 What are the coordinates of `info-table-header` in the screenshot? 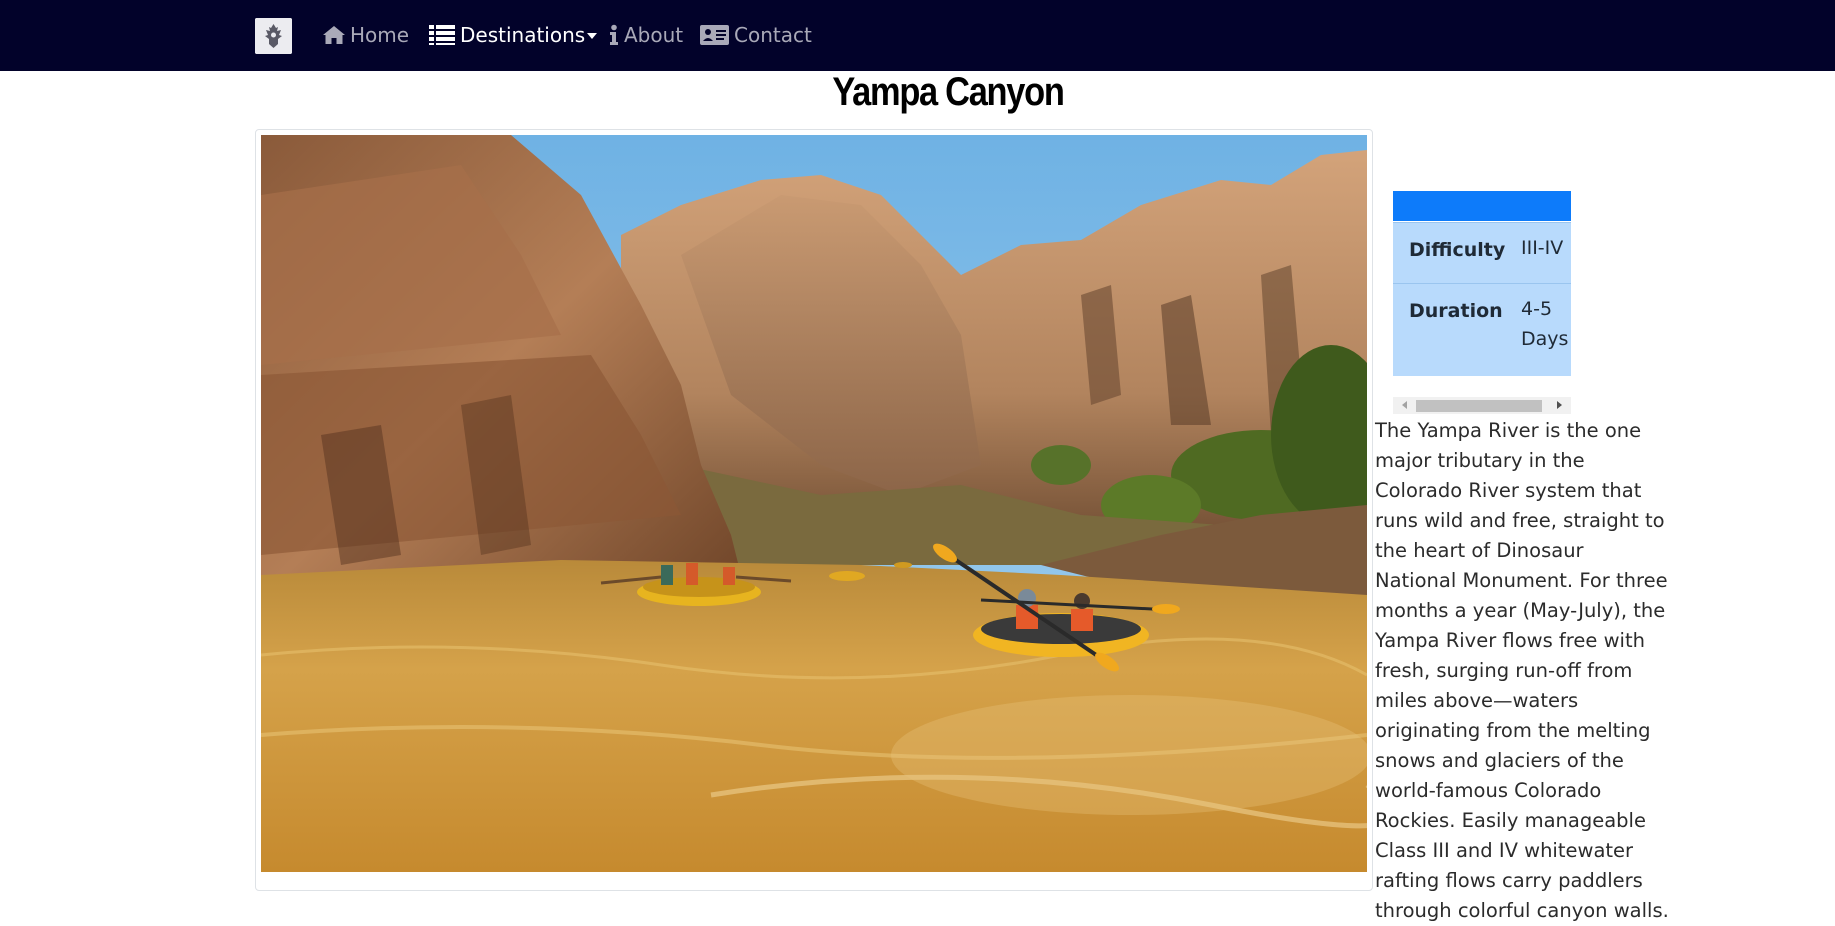 It's located at (1482, 206).